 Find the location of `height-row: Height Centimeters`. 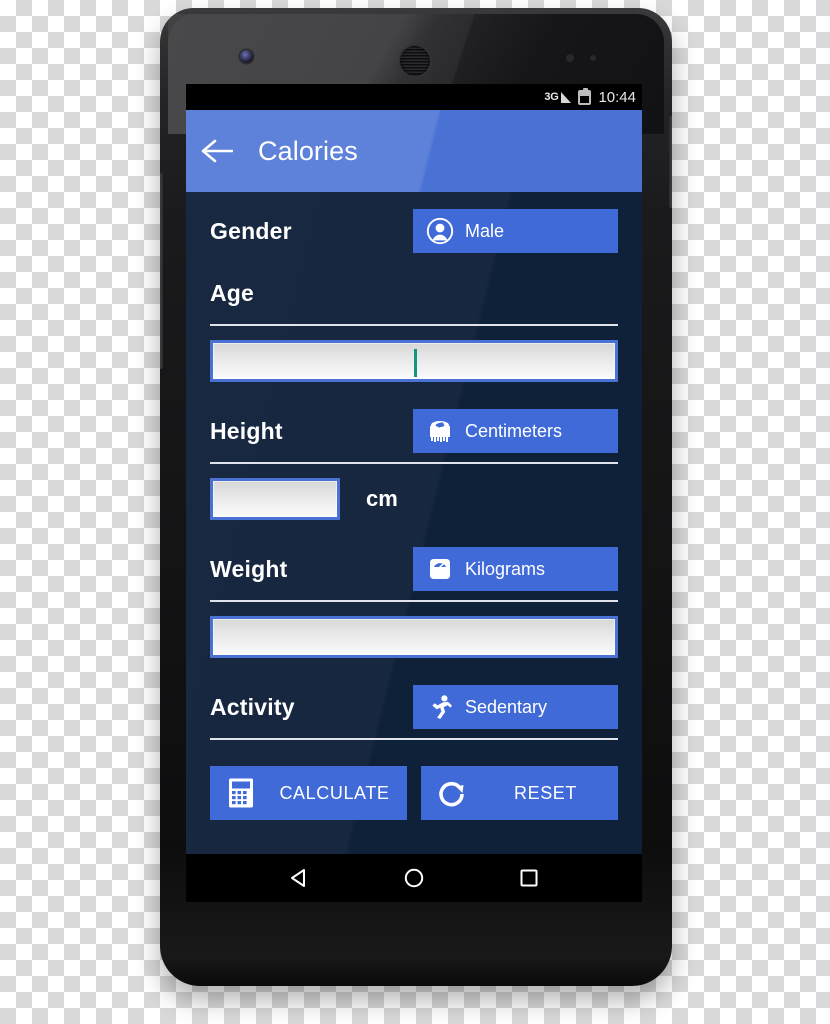

height-row: Height Centimeters is located at coordinates (414, 431).